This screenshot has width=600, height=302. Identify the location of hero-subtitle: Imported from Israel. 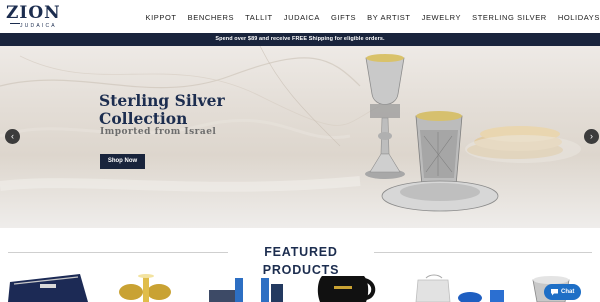
(158, 132).